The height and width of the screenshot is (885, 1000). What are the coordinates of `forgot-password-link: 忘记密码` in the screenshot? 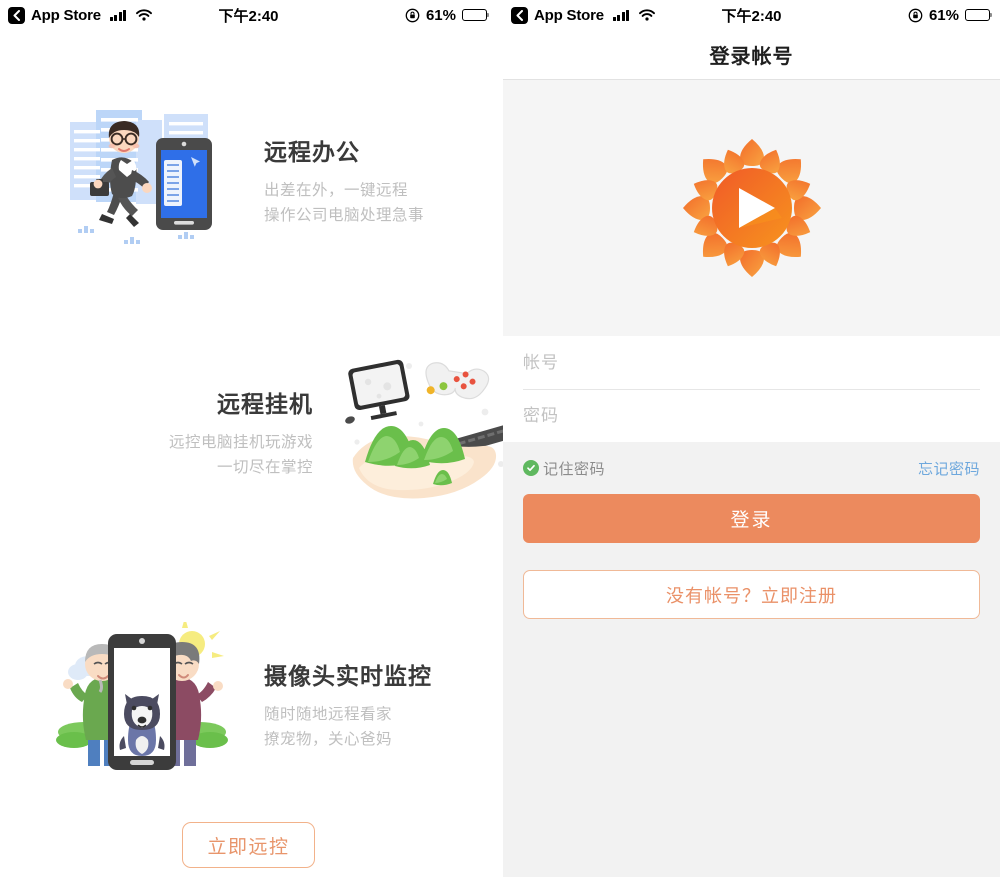 It's located at (949, 468).